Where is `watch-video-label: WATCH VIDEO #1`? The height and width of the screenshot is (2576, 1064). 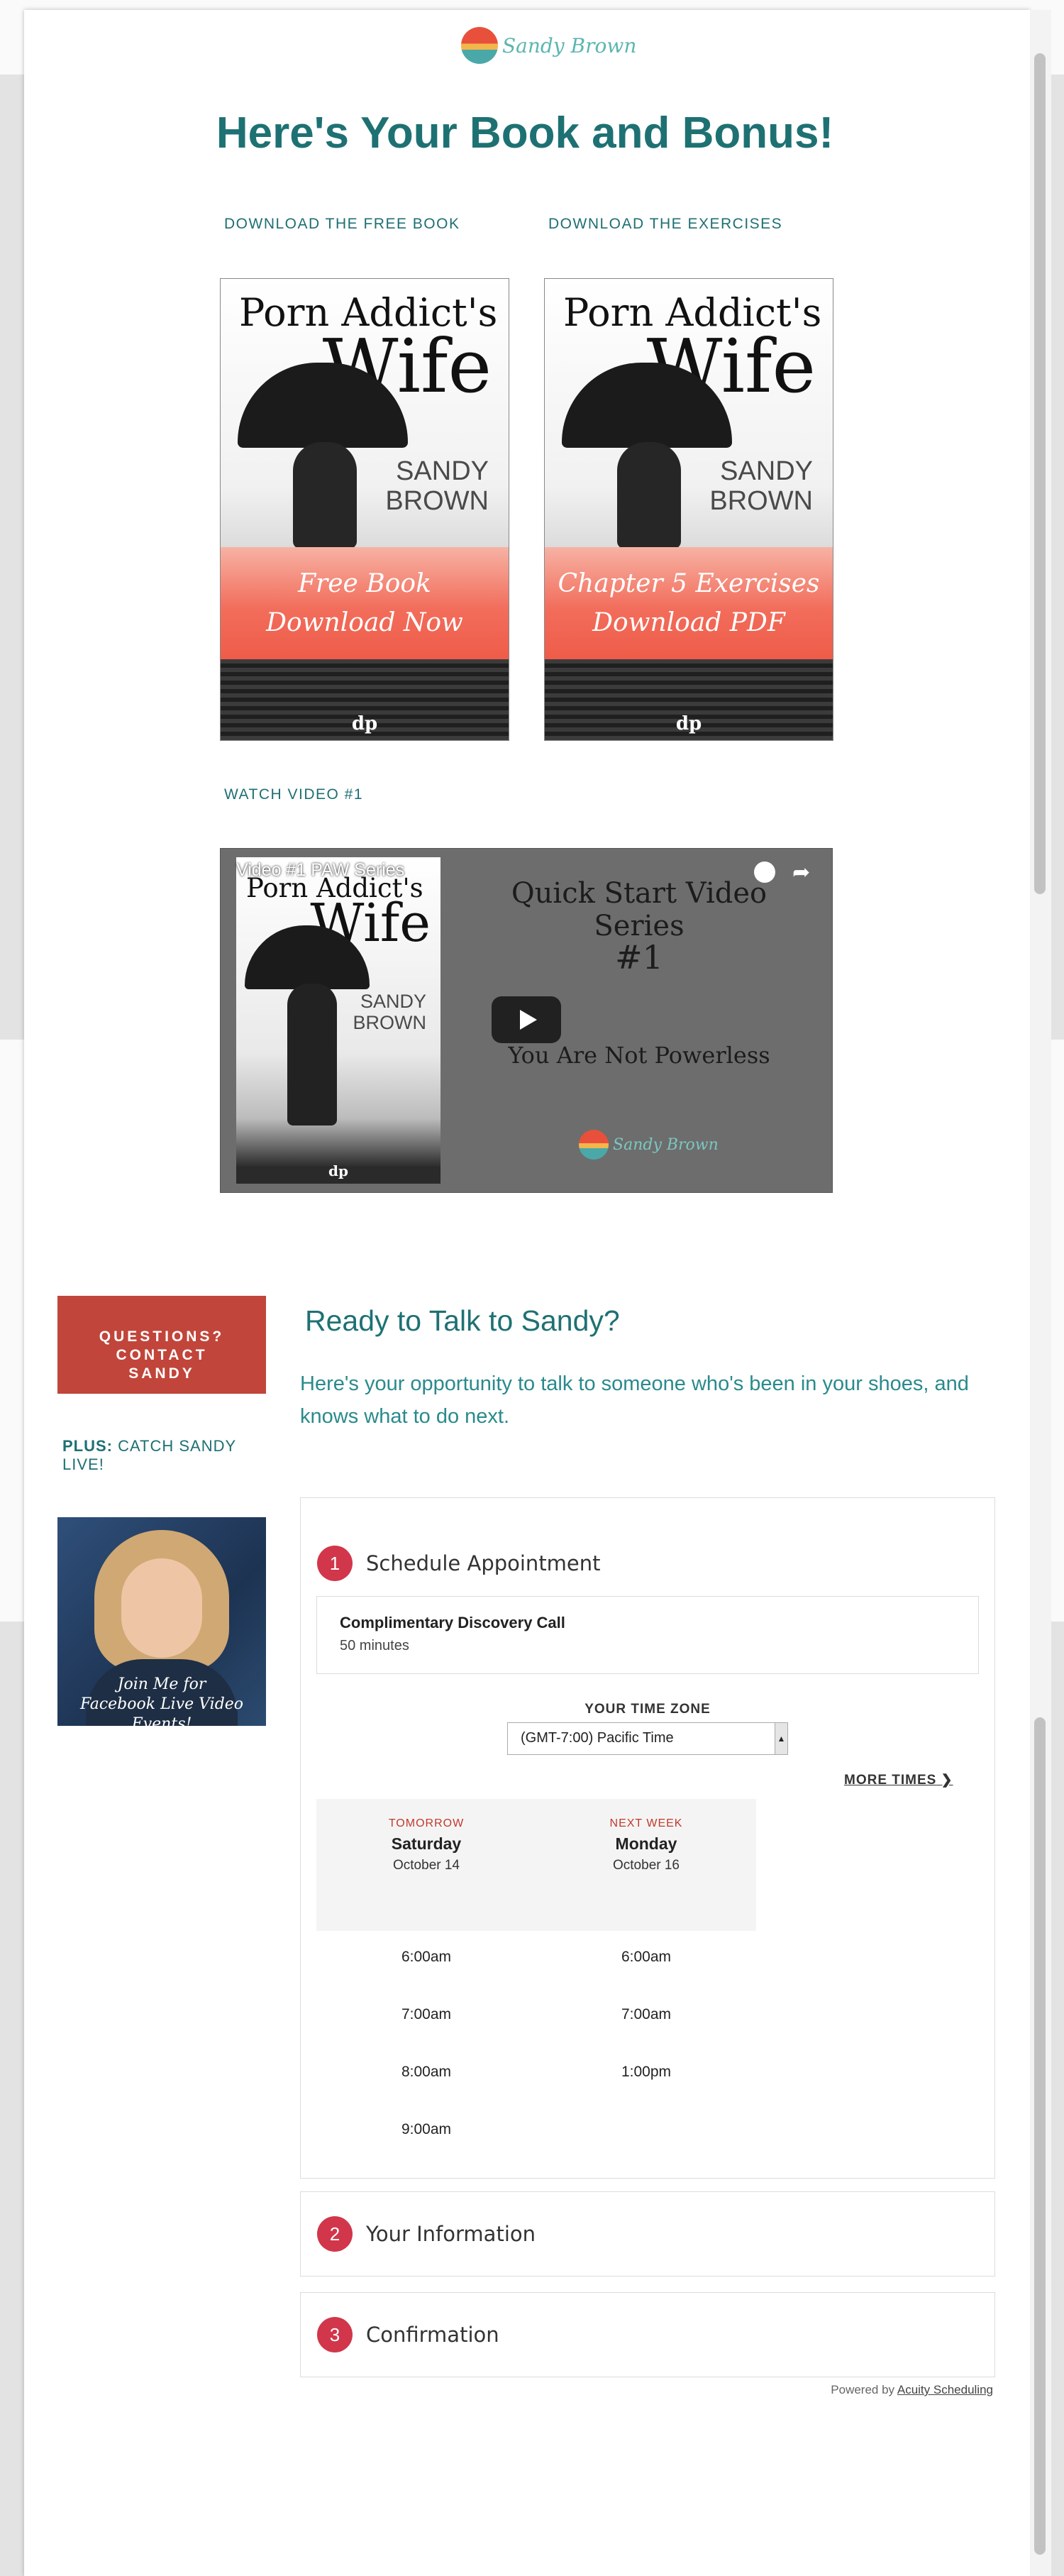
watch-video-label: WATCH VIDEO #1 is located at coordinates (294, 794).